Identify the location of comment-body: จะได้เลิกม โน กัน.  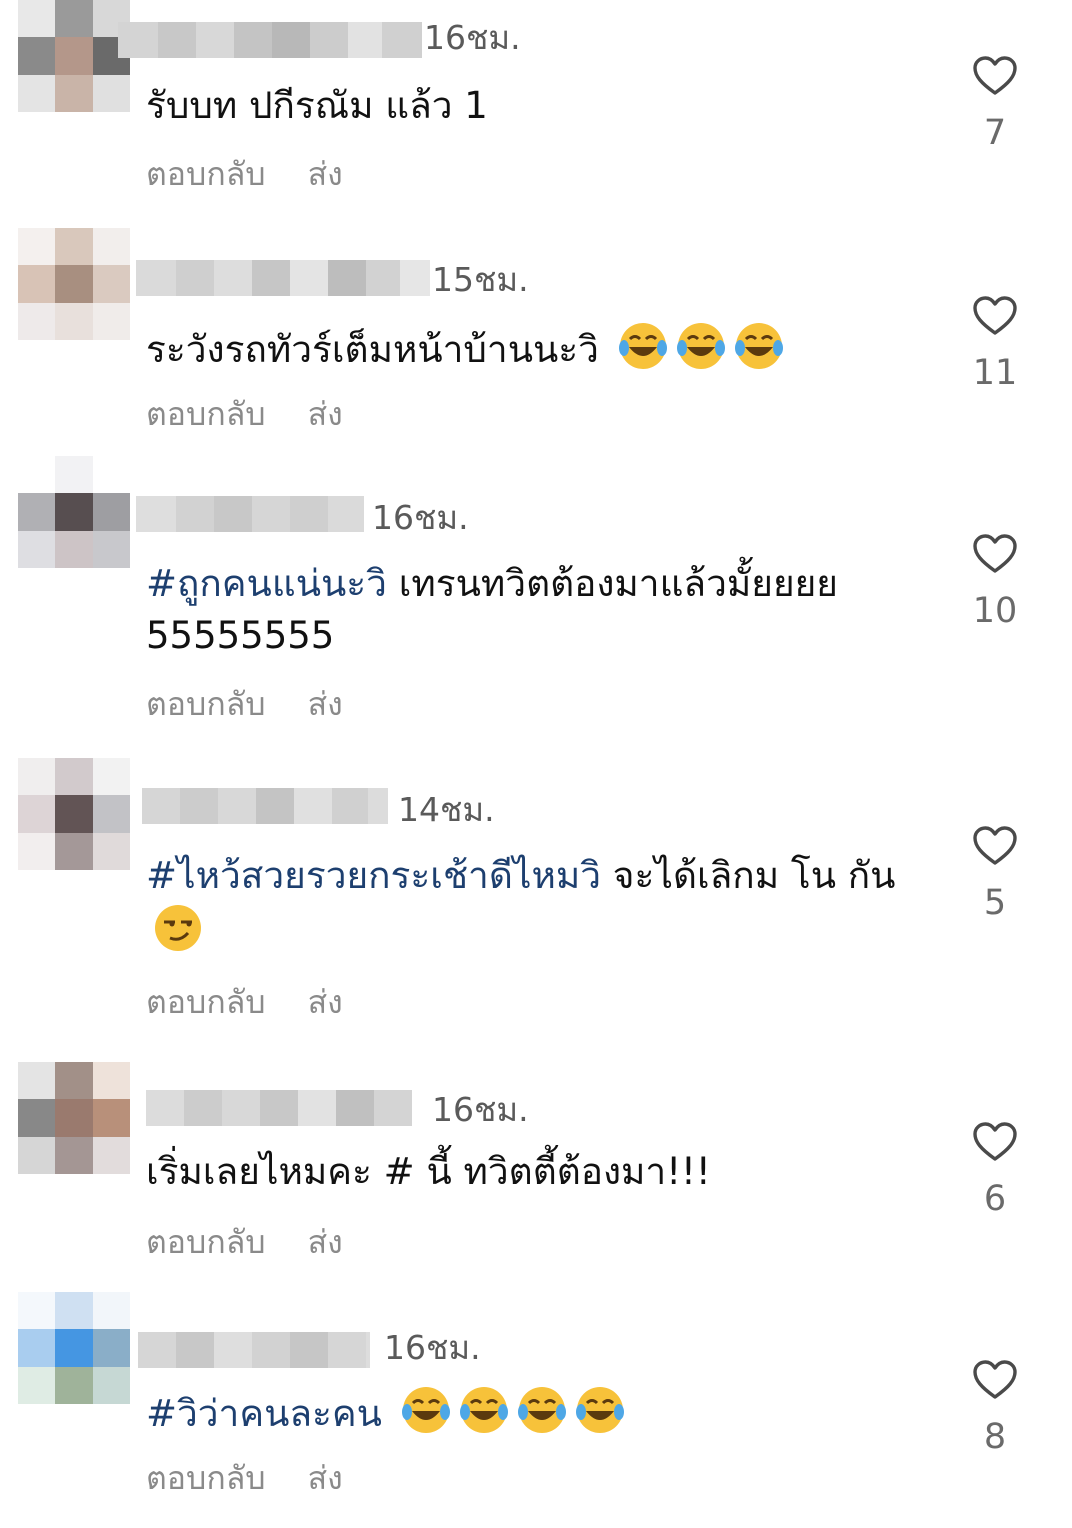
(748, 875).